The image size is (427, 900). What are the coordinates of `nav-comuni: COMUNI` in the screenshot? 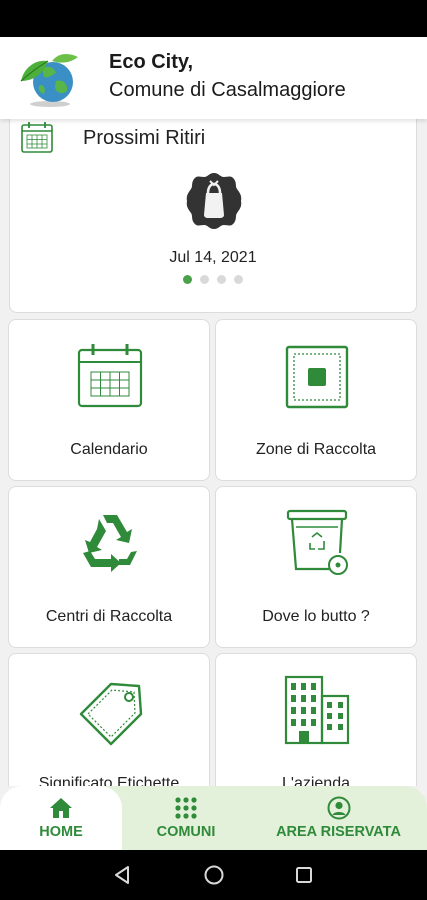 It's located at (186, 818).